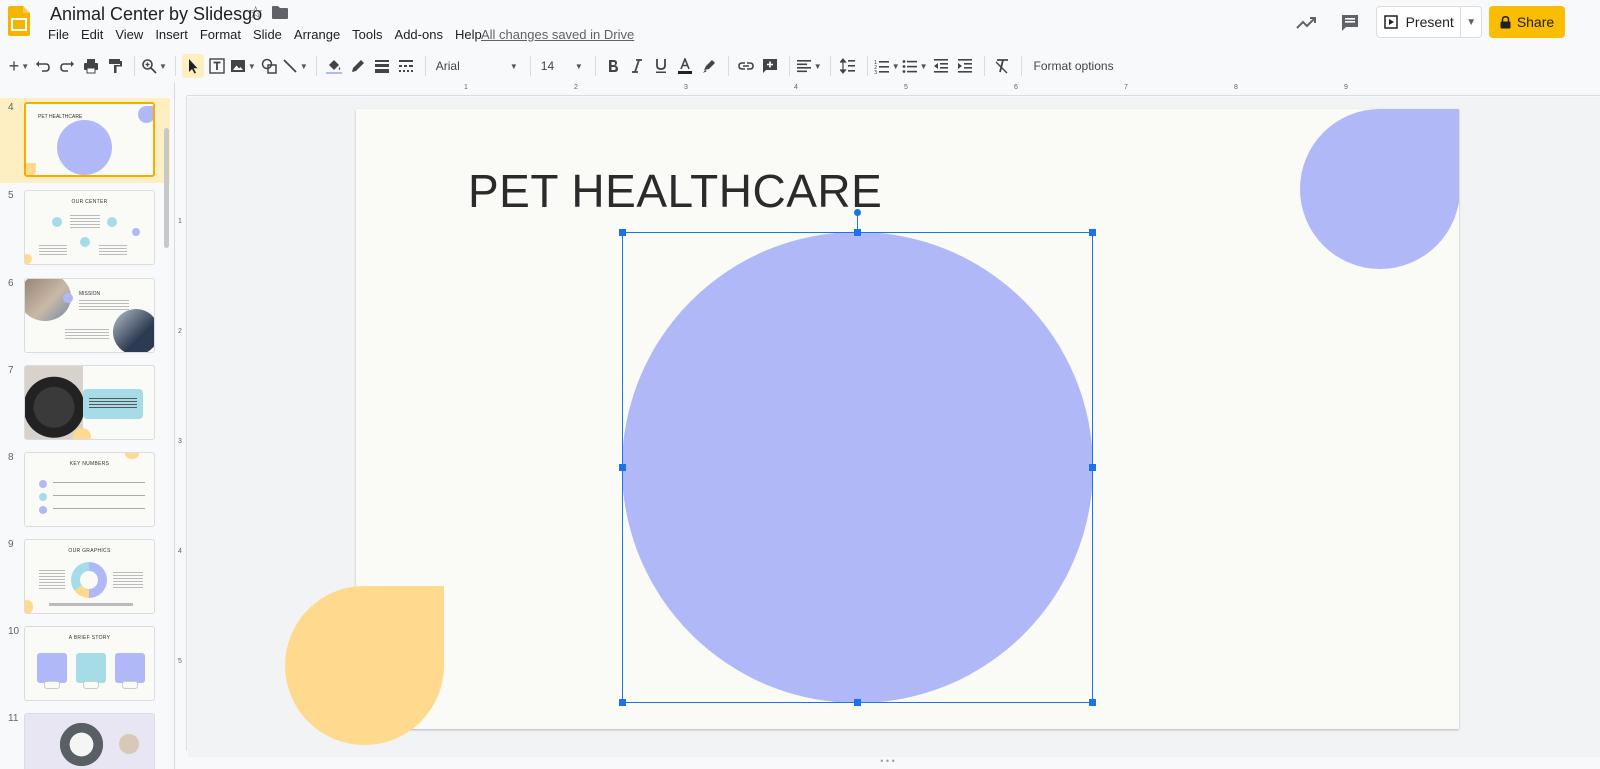 The width and height of the screenshot is (1600, 769). Describe the element at coordinates (1092, 467) in the screenshot. I see `resize-handle-right` at that location.